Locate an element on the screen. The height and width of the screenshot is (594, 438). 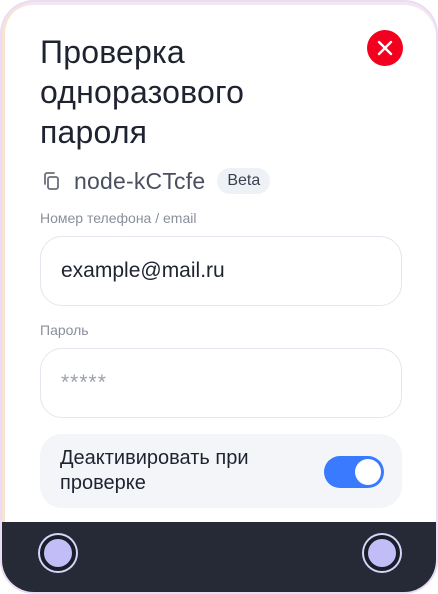
close-button is located at coordinates (385, 48).